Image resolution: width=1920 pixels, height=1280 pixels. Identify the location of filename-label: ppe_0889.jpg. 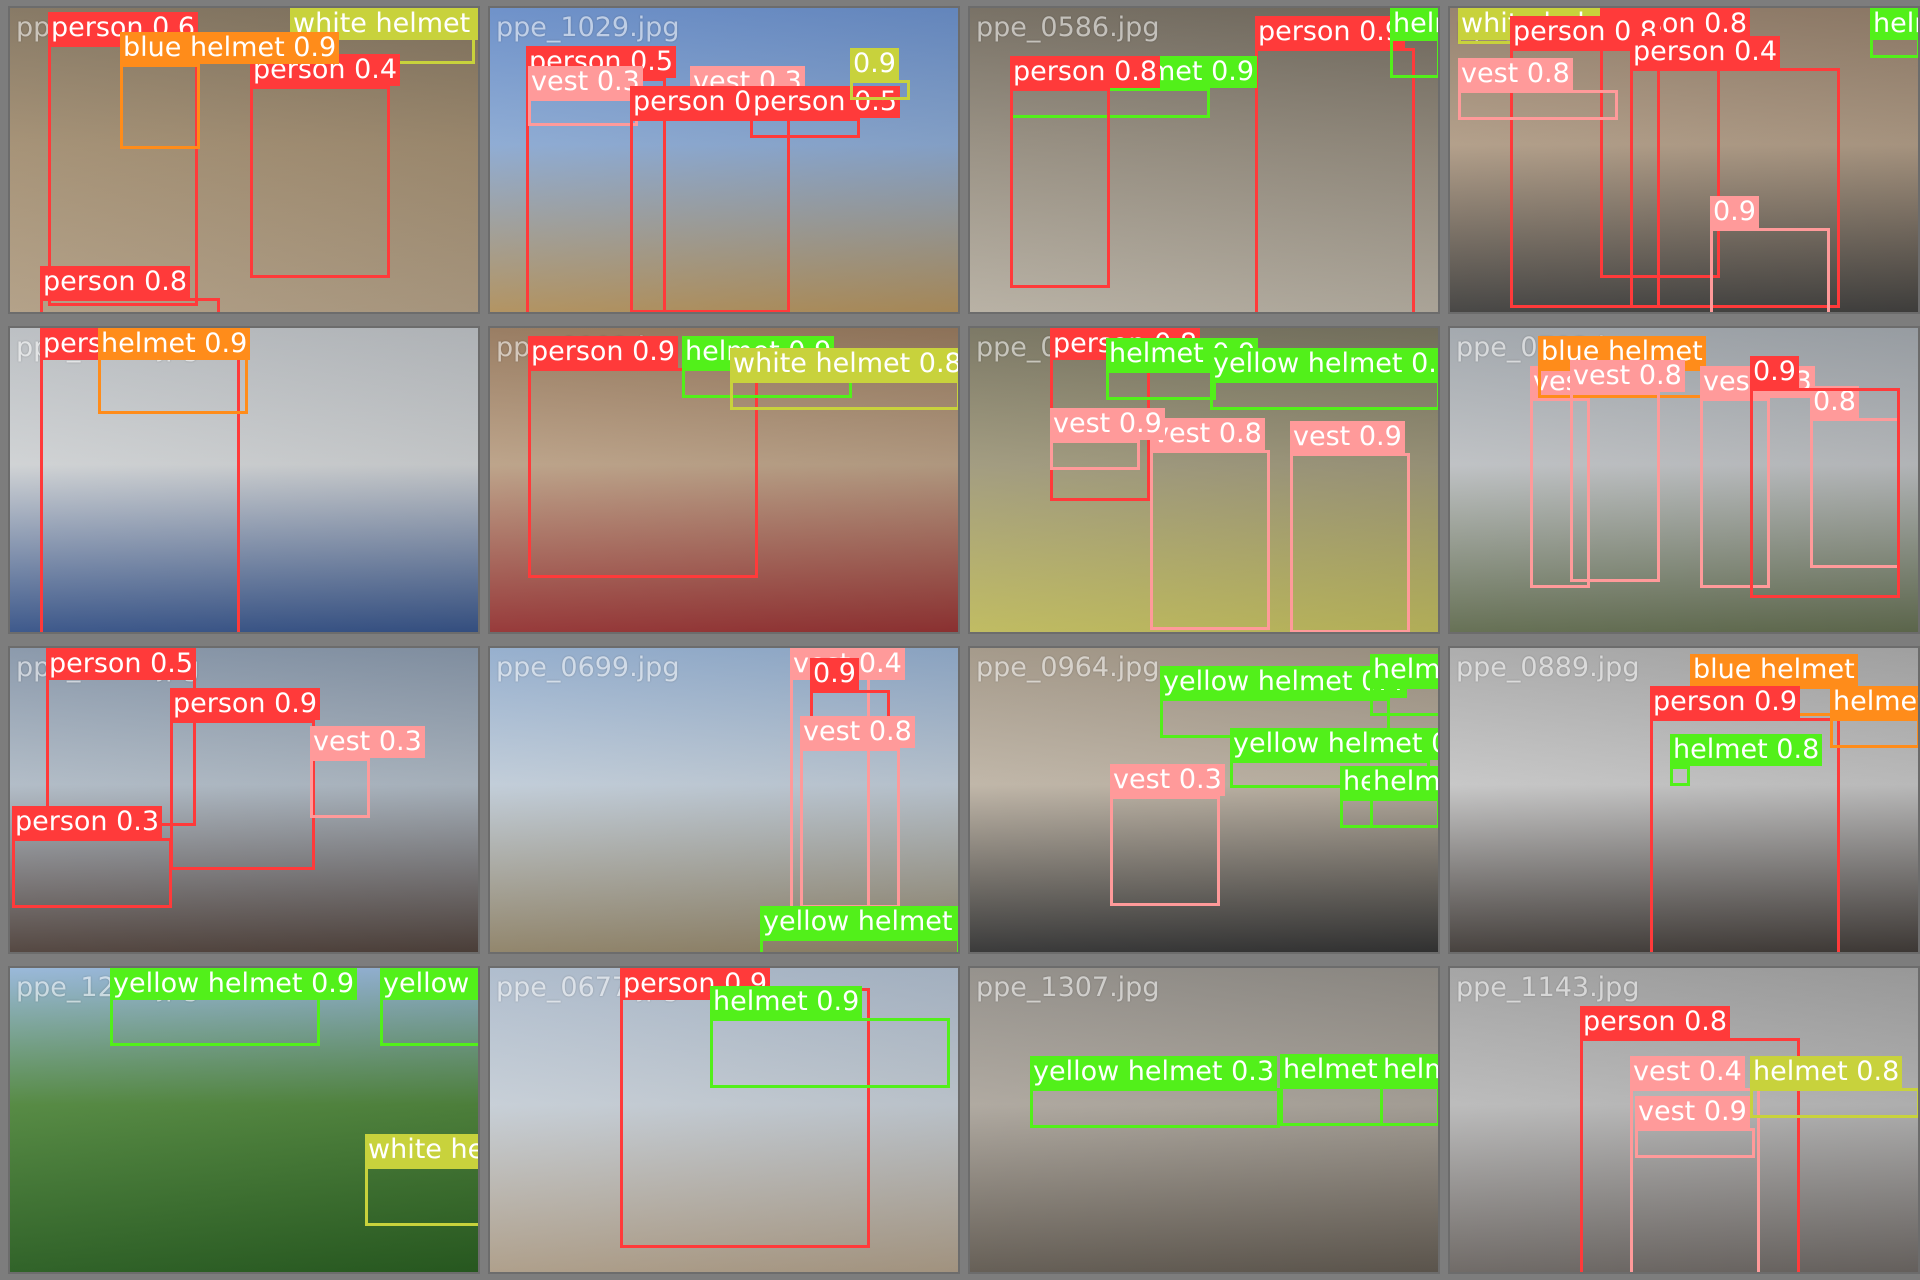
(1548, 667).